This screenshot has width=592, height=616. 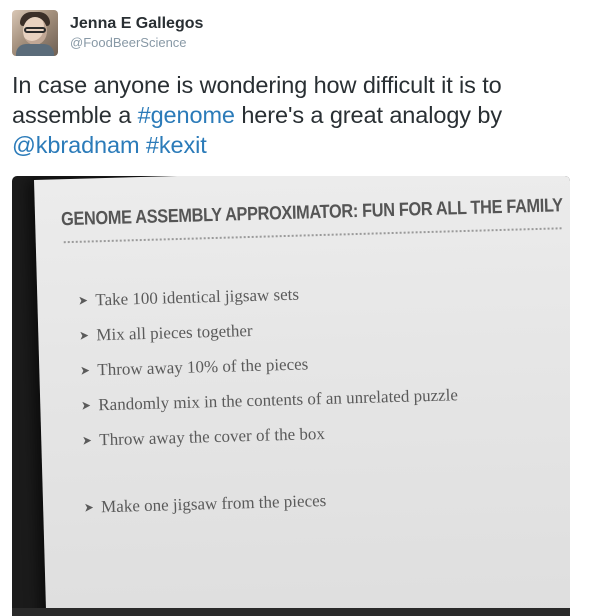 What do you see at coordinates (212, 436) in the screenshot?
I see `slide-bullet-text: Throw away the cover of the box` at bounding box center [212, 436].